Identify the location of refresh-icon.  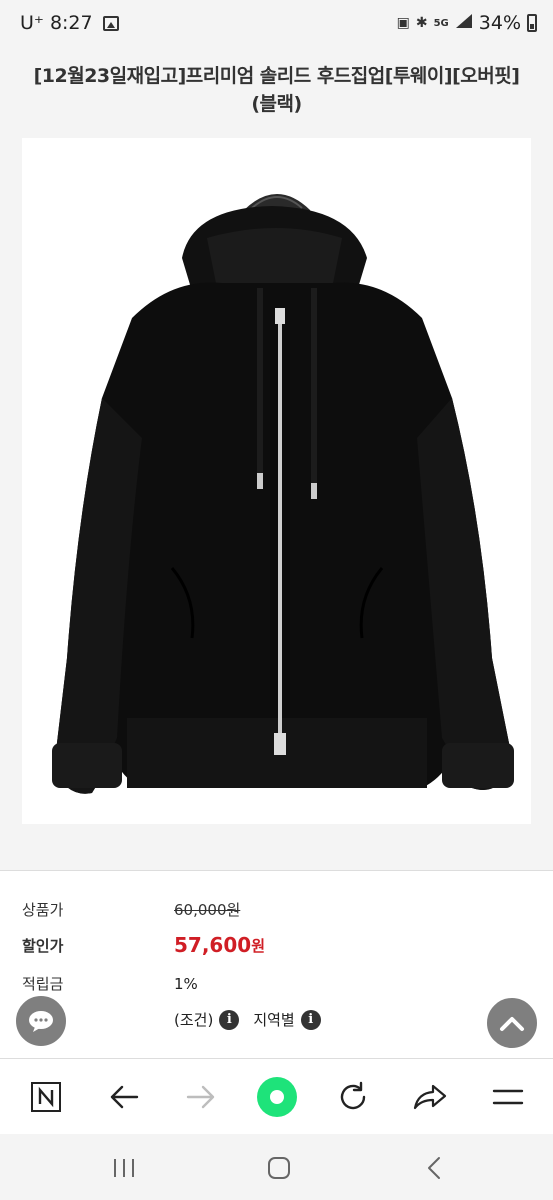
(353, 1095).